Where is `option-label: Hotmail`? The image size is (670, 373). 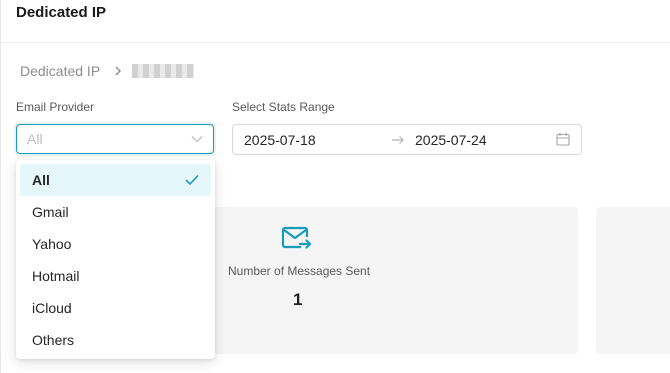
option-label: Hotmail is located at coordinates (56, 276).